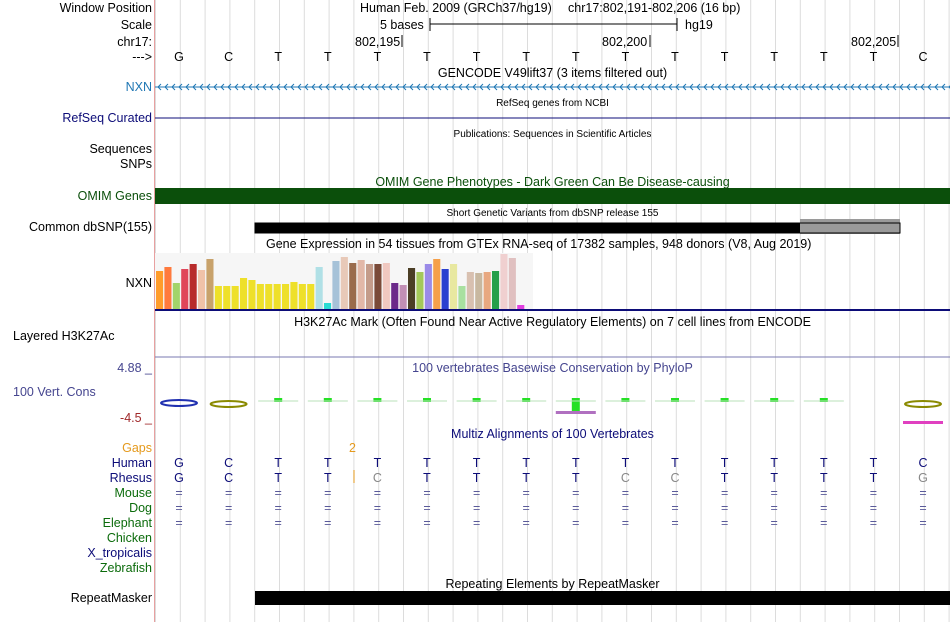 This screenshot has height=622, width=950. I want to click on gtex-label: NXN, so click(76, 283).